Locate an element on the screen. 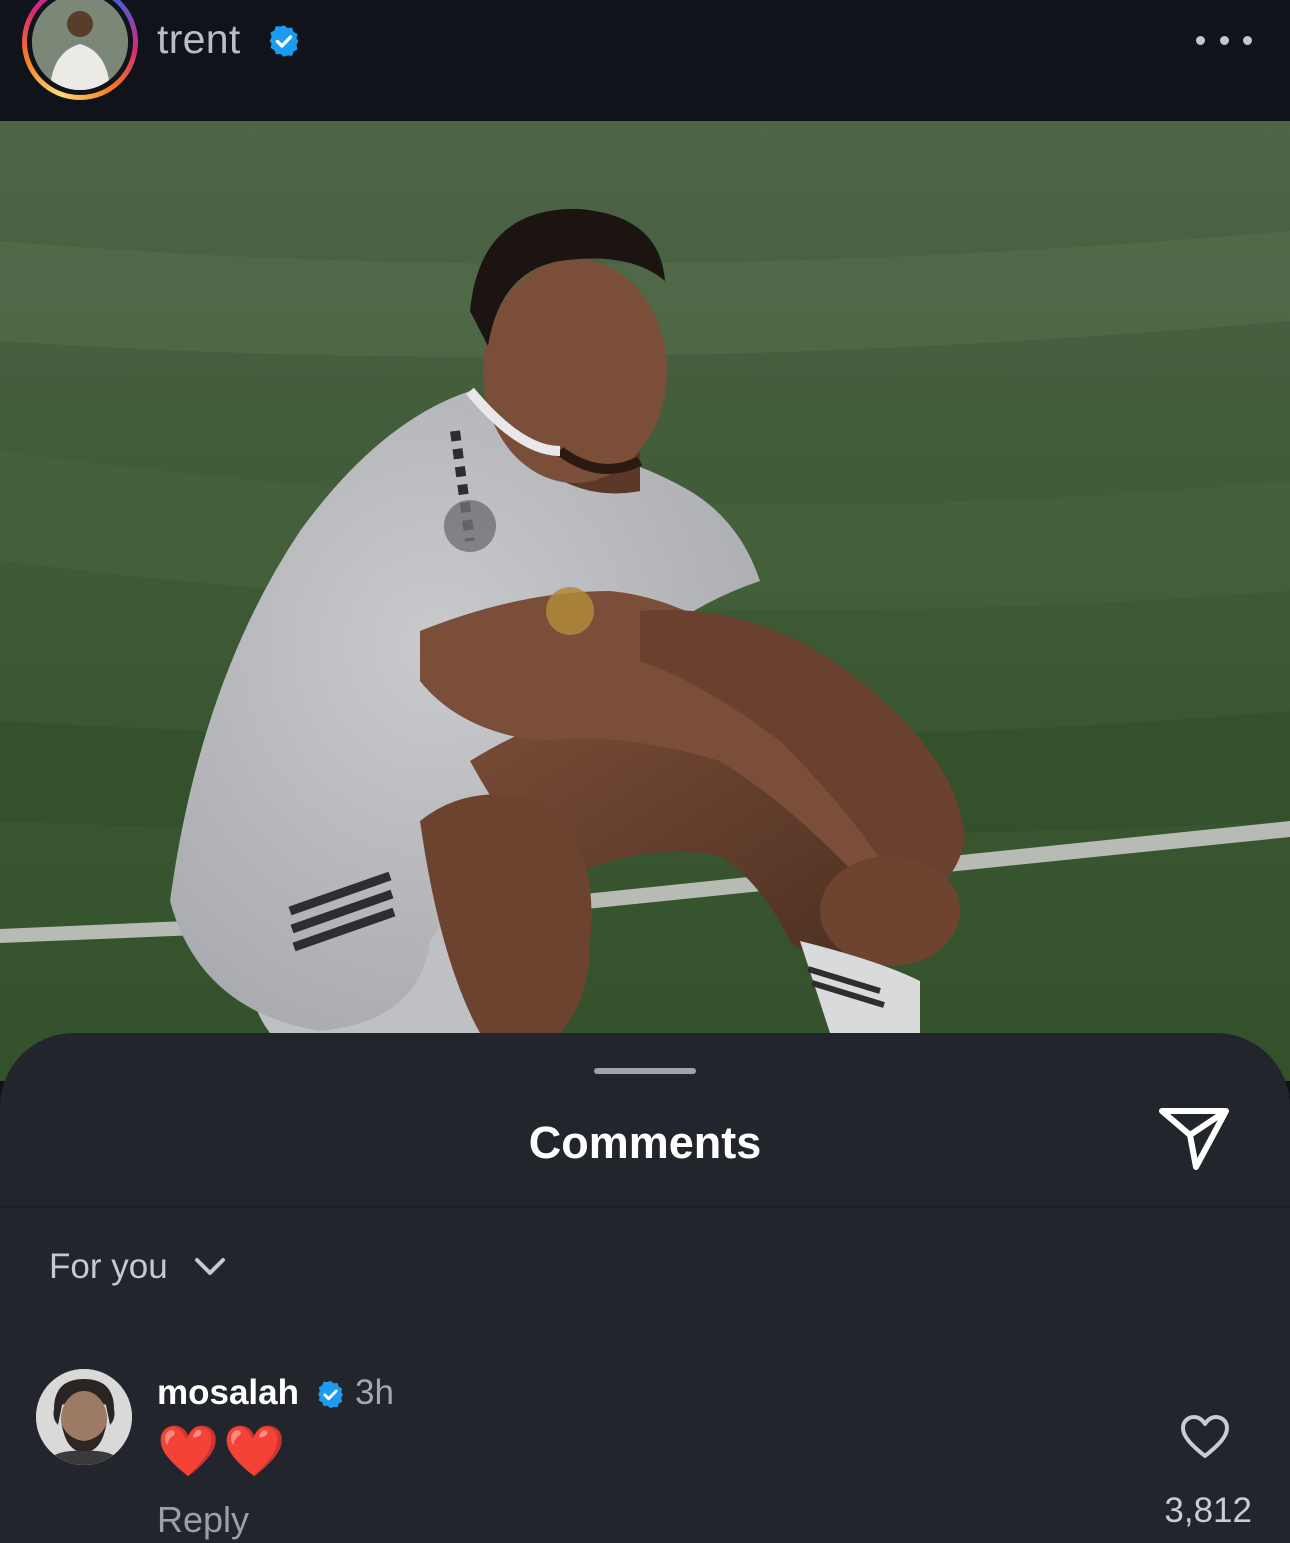  drag-handle is located at coordinates (645, 1071).